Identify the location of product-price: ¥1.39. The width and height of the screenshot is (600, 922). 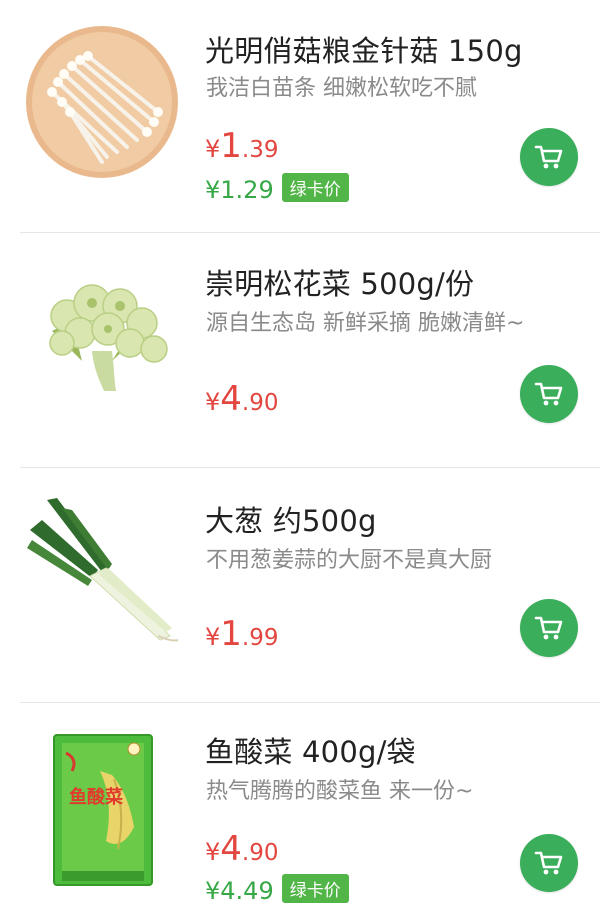
(242, 146).